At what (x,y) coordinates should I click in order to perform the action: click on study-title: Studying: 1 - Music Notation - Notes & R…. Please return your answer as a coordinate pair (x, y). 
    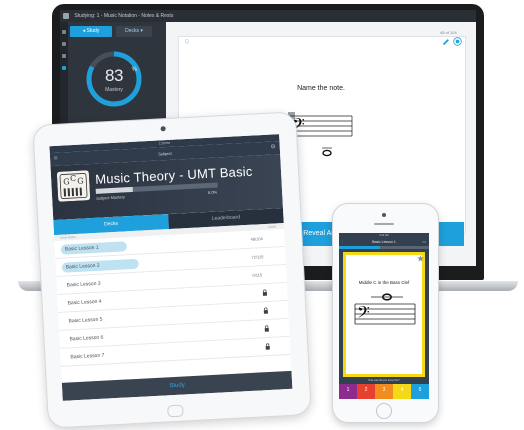
    Looking at the image, I should click on (124, 16).